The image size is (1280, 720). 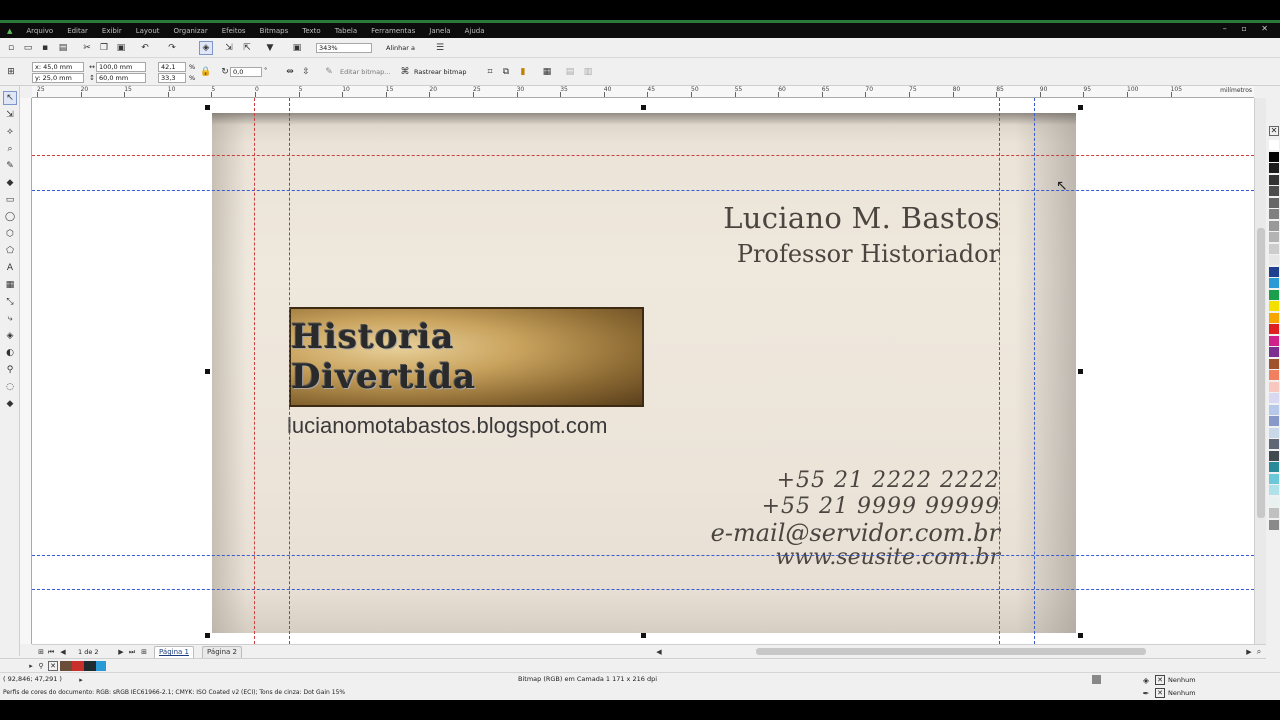 What do you see at coordinates (87, 48) in the screenshot?
I see `cut-icon: ✂` at bounding box center [87, 48].